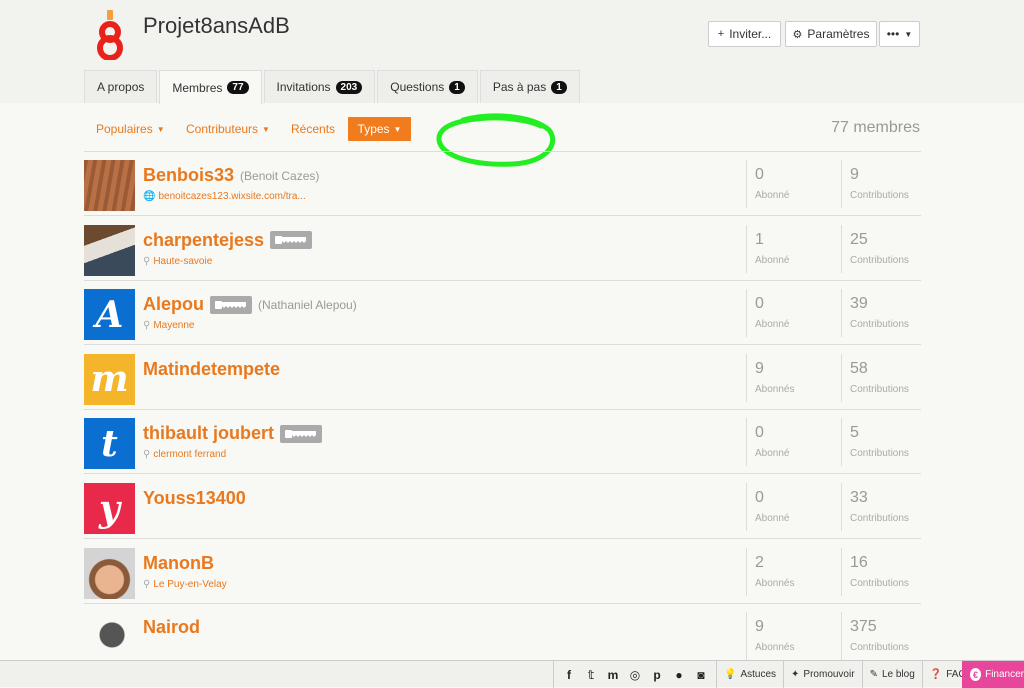  Describe the element at coordinates (228, 129) in the screenshot. I see `filter-contributors: Contributeurs ▼` at that location.